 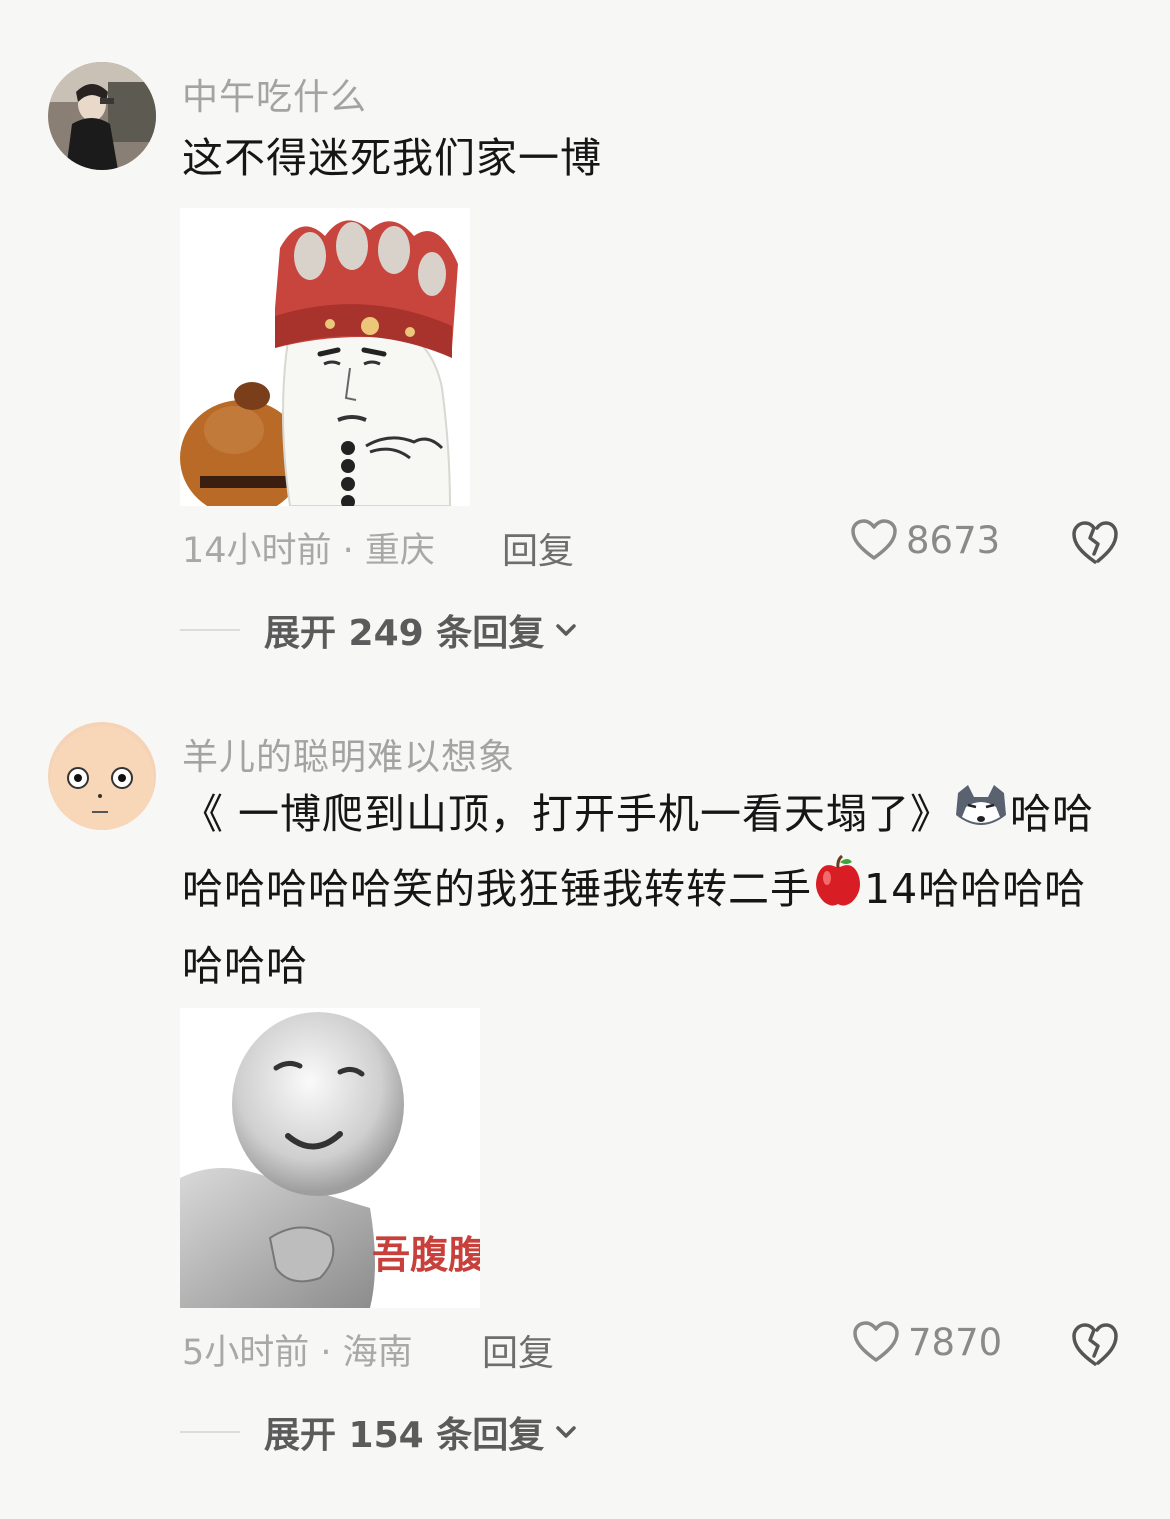 I want to click on like-count: 8673, so click(x=953, y=540).